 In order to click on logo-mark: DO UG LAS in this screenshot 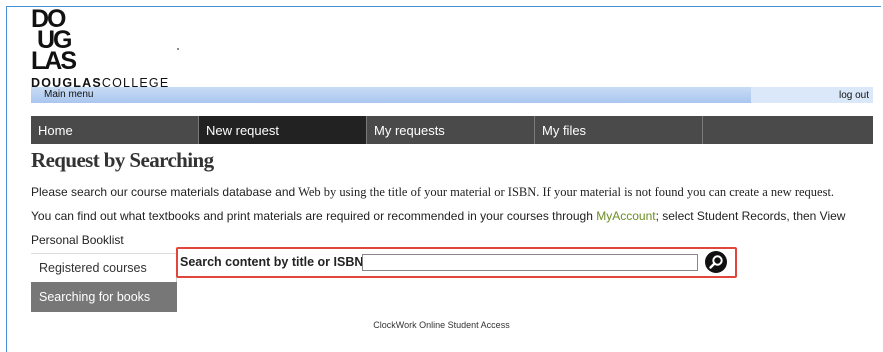, I will do `click(54, 40)`.